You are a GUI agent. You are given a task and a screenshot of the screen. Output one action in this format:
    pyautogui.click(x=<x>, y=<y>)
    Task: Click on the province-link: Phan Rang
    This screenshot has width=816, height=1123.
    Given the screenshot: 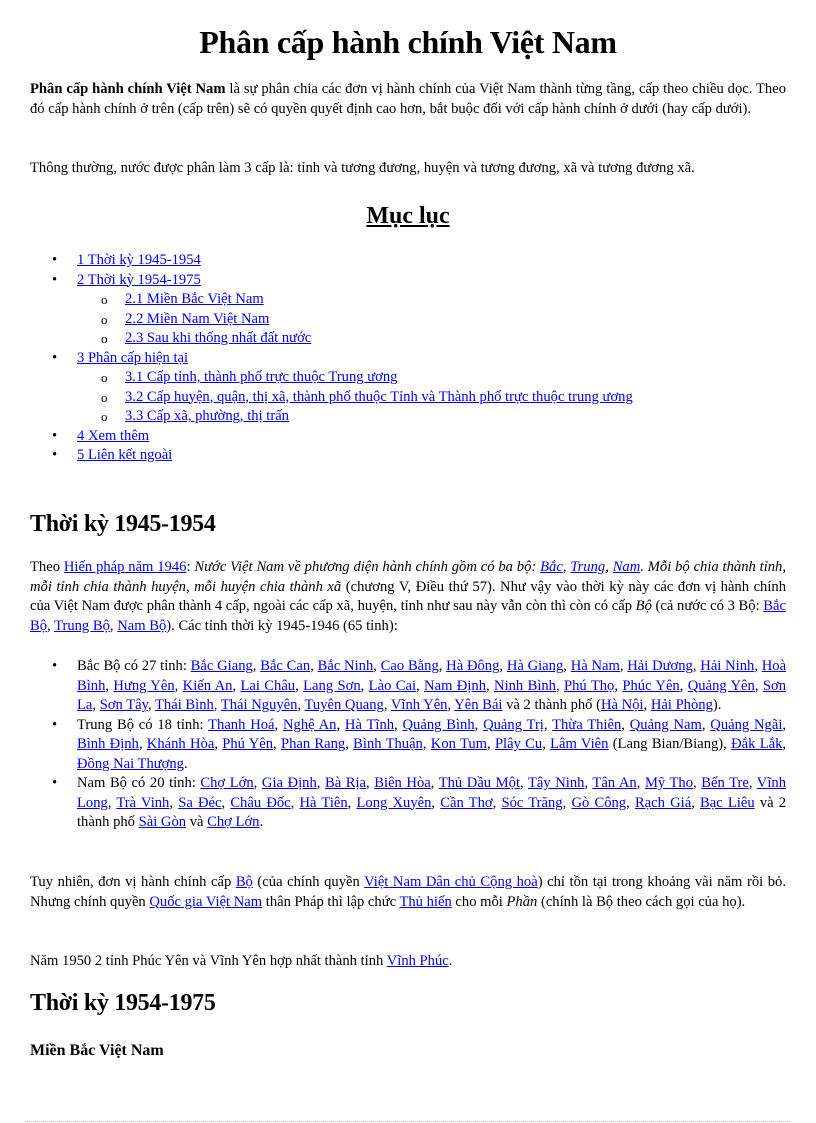 What is the action you would take?
    pyautogui.click(x=313, y=744)
    